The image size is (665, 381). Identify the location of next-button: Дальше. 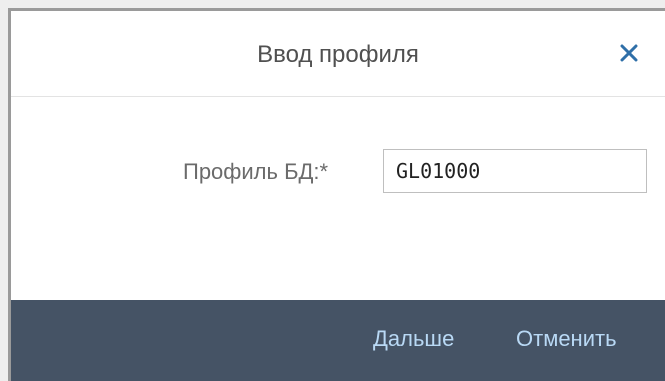
(413, 339).